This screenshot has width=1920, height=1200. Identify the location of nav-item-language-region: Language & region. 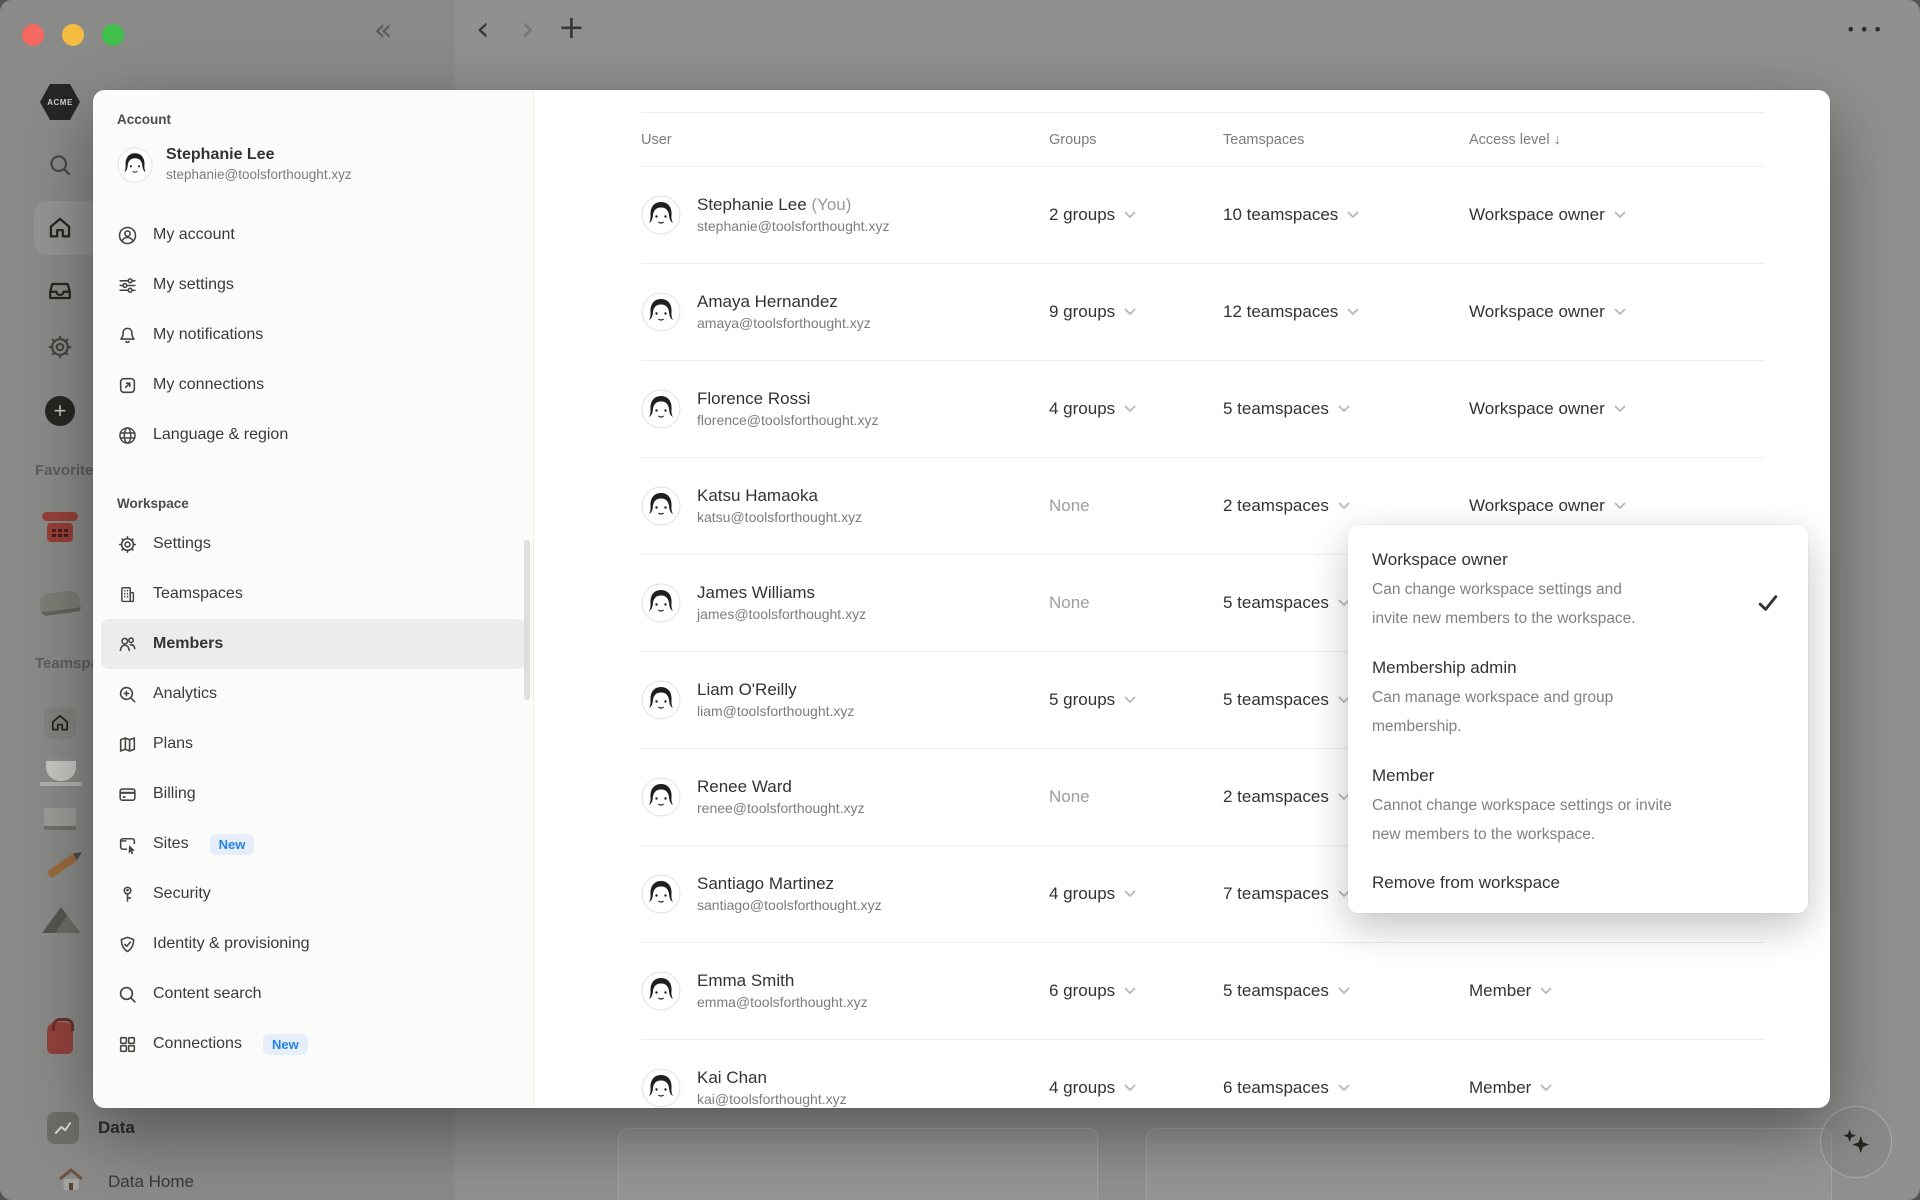
(313, 435).